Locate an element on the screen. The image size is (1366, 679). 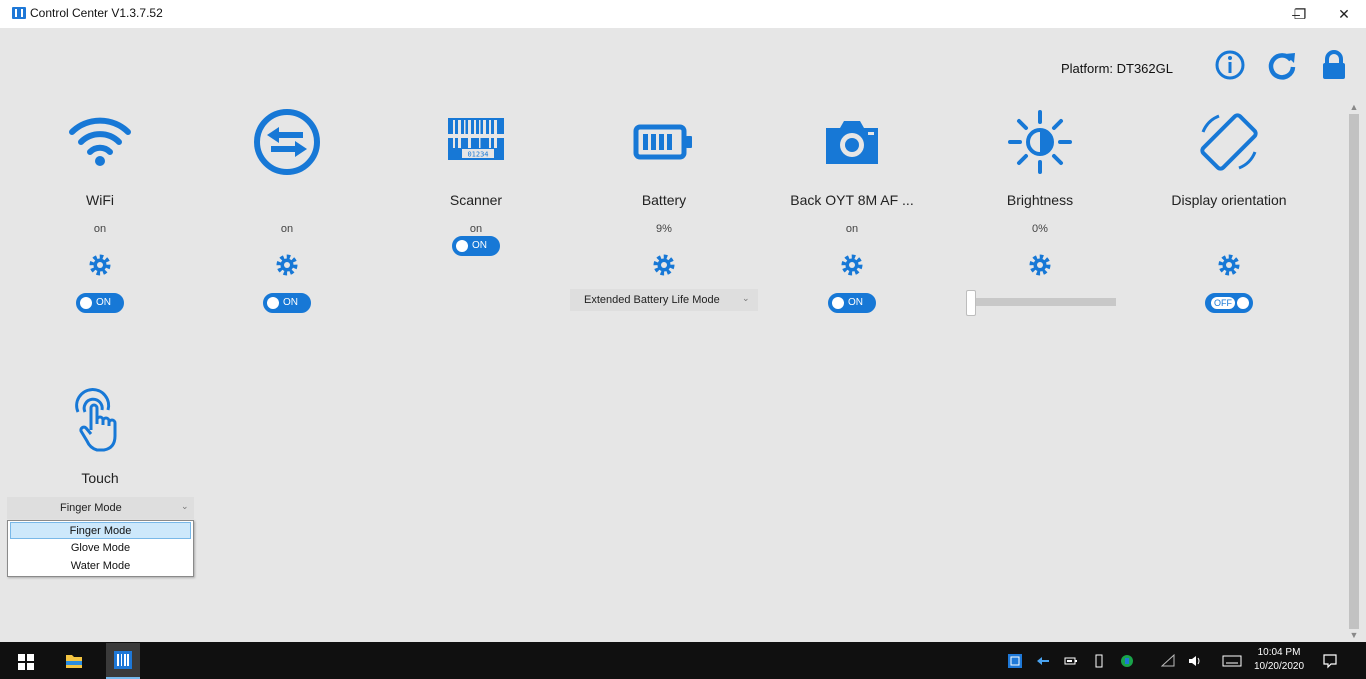
tile-brightness: Brightness 0% is located at coordinates (1040, 208).